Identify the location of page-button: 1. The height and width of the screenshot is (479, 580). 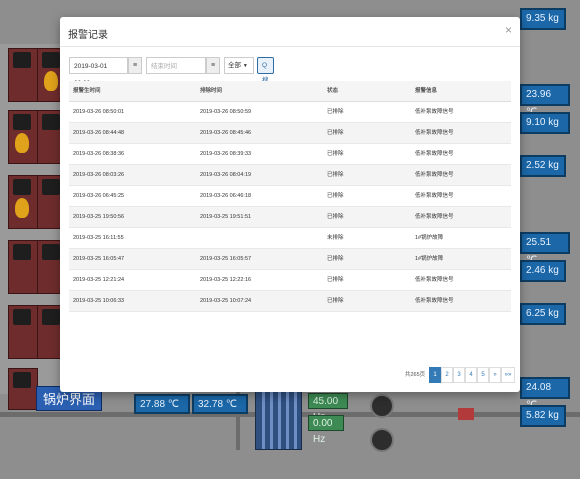
(435, 375).